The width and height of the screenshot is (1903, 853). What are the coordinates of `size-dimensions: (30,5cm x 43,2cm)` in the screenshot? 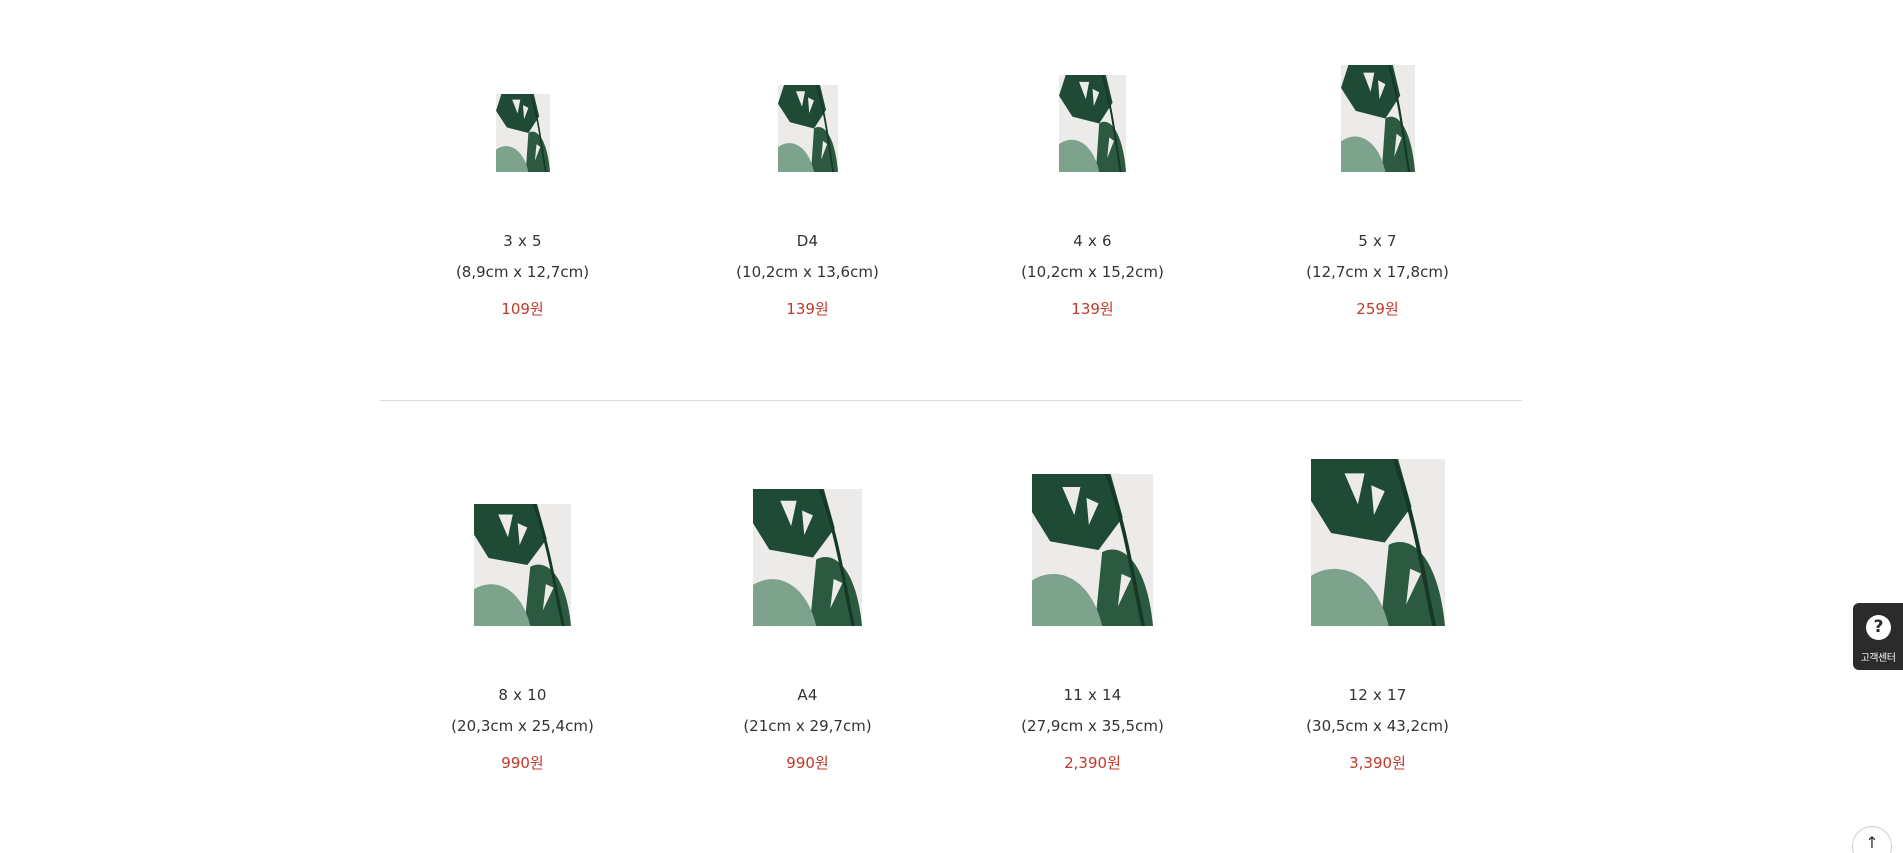 It's located at (1377, 726).